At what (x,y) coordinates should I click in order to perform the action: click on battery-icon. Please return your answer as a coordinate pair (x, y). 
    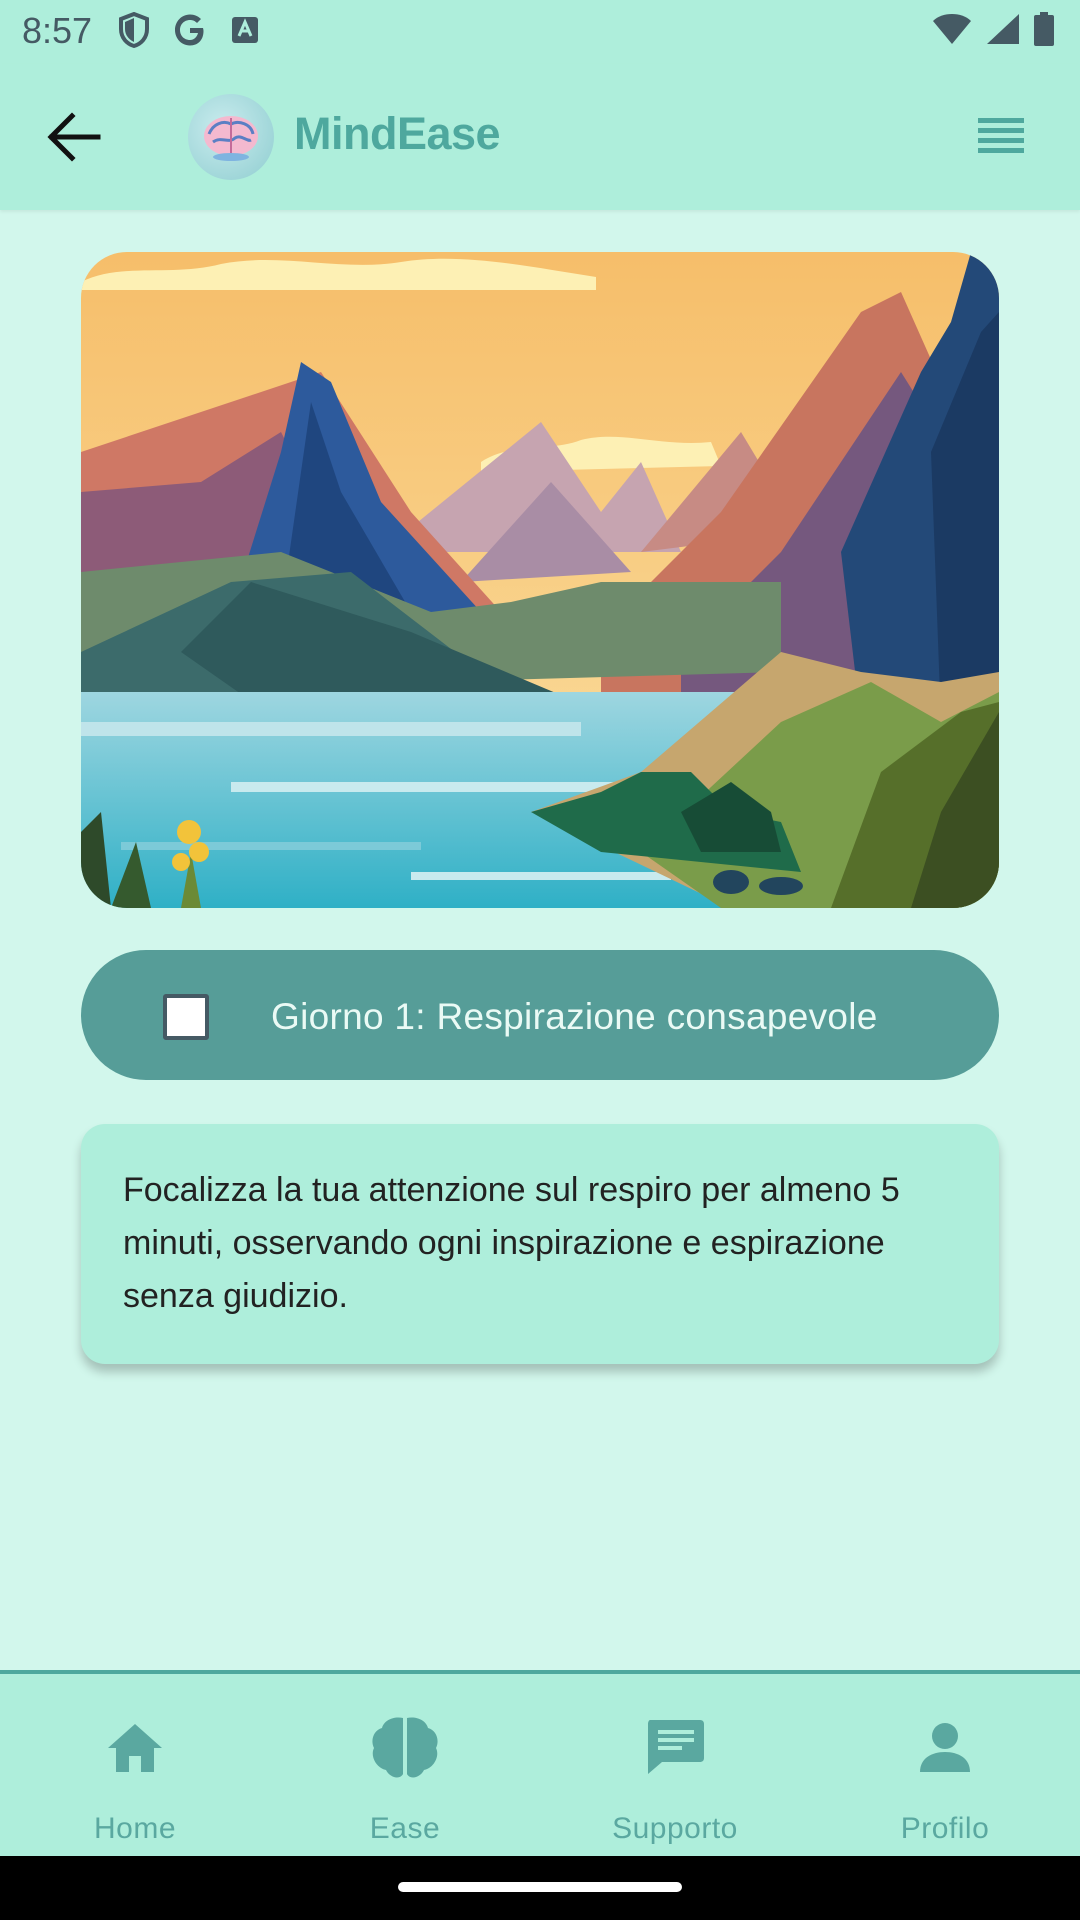
    Looking at the image, I should click on (1044, 29).